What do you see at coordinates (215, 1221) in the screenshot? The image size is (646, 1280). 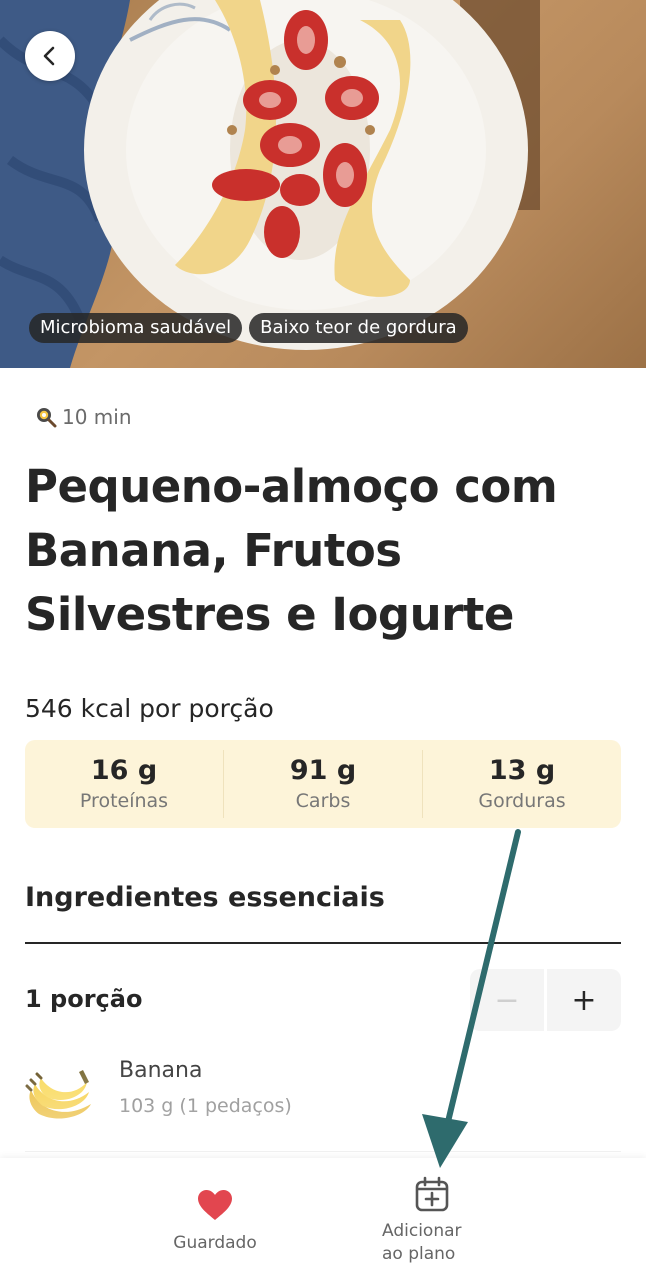 I see `saved-button: Guardado` at bounding box center [215, 1221].